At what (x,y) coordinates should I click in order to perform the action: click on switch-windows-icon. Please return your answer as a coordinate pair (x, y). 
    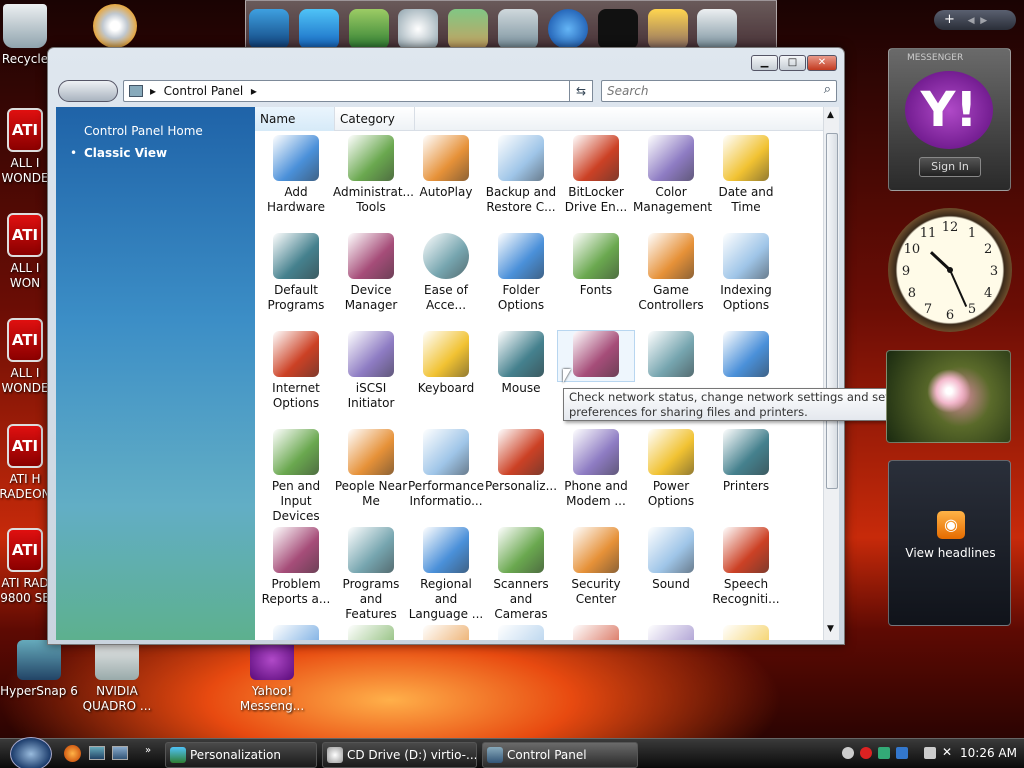
    Looking at the image, I should click on (120, 753).